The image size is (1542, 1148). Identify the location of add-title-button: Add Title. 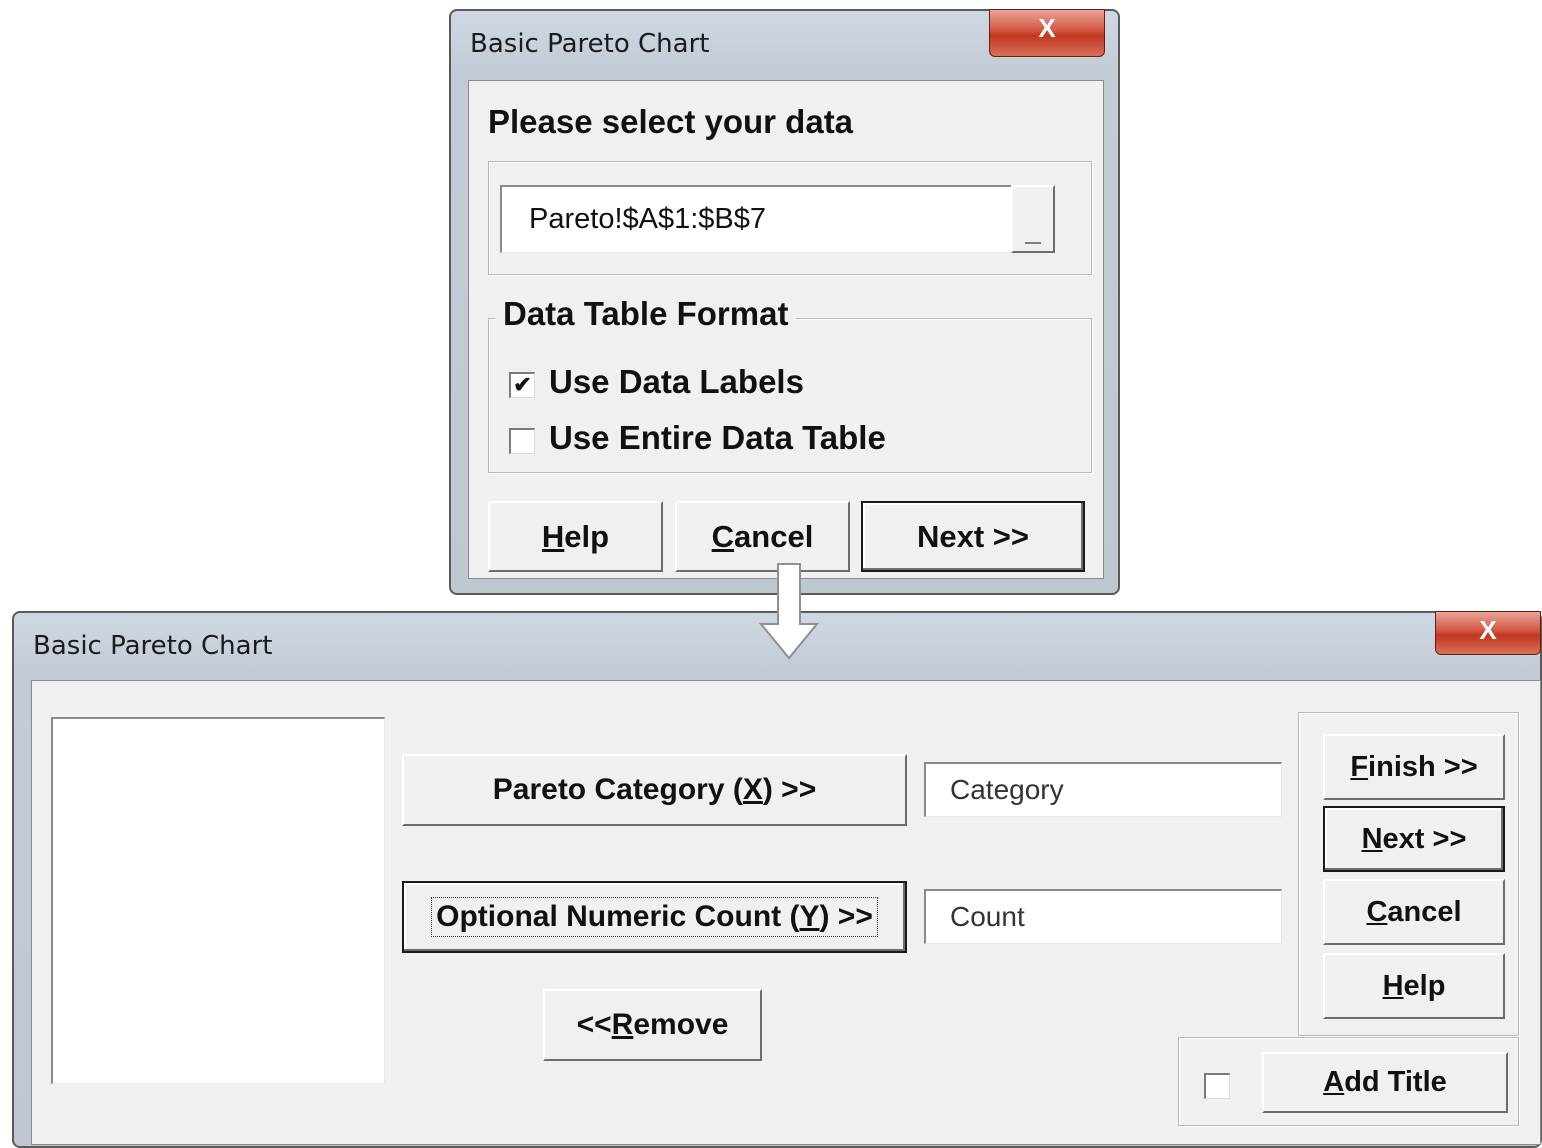
(1385, 1082).